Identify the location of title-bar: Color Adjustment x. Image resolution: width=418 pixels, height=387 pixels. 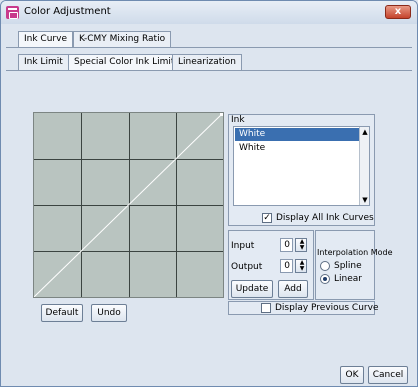
(209, 12).